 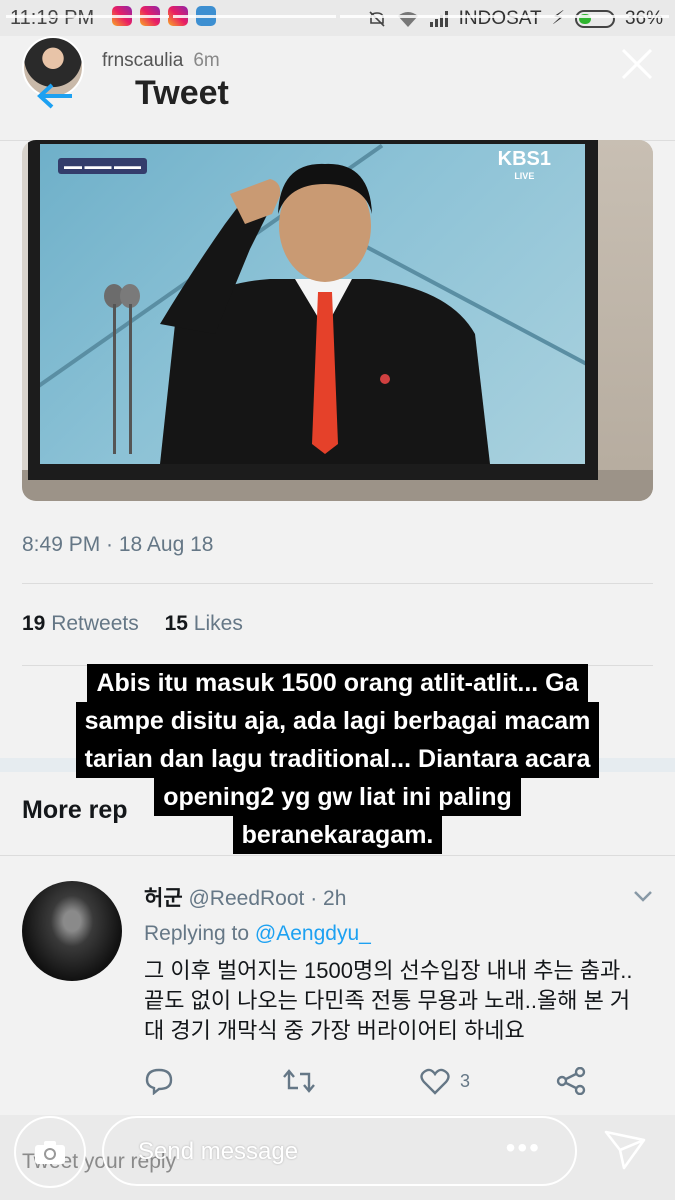 I want to click on story-age: 6m, so click(x=206, y=60).